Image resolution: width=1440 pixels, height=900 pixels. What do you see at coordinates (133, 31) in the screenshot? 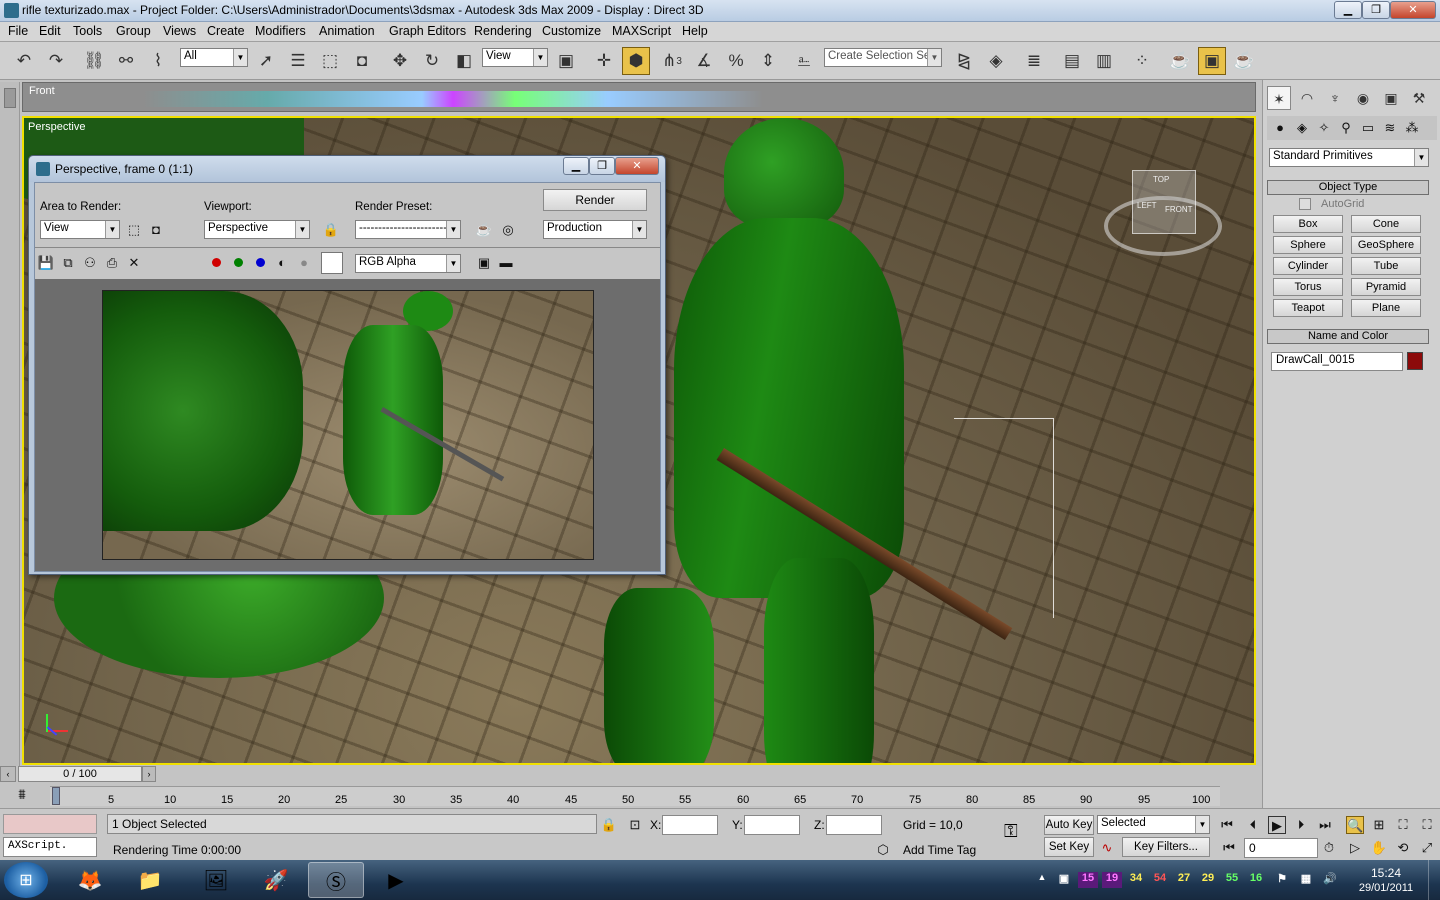
I see `menu-group: Group` at bounding box center [133, 31].